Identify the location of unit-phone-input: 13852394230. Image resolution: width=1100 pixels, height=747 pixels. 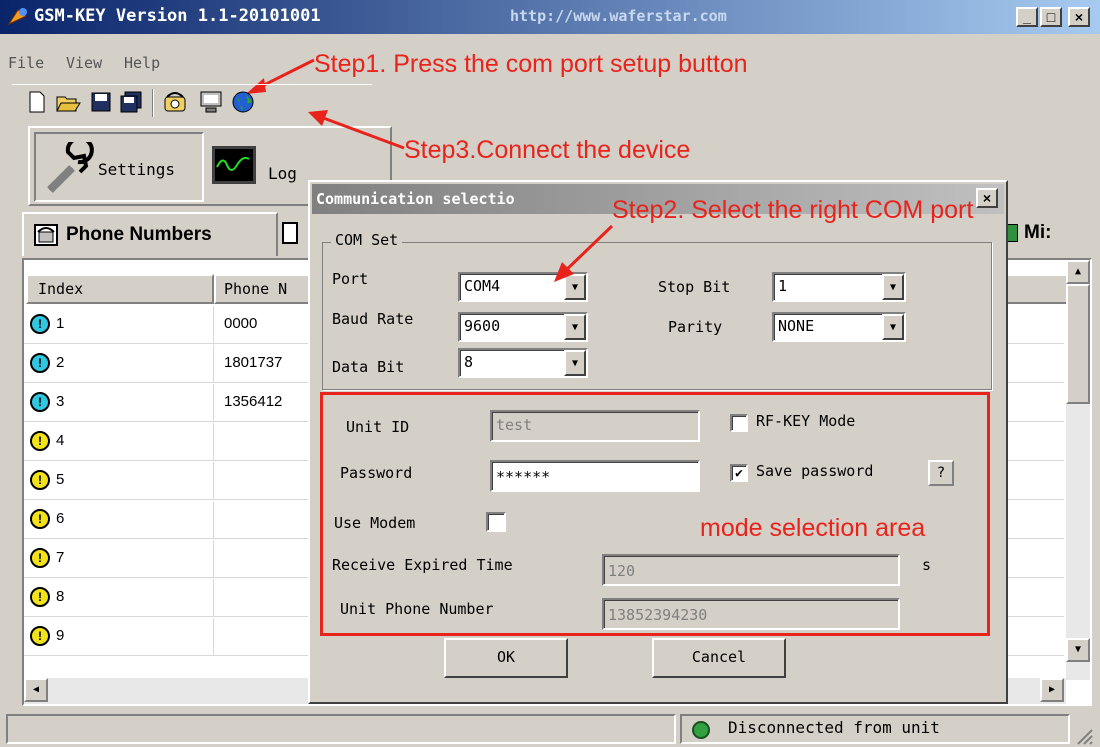
(751, 614).